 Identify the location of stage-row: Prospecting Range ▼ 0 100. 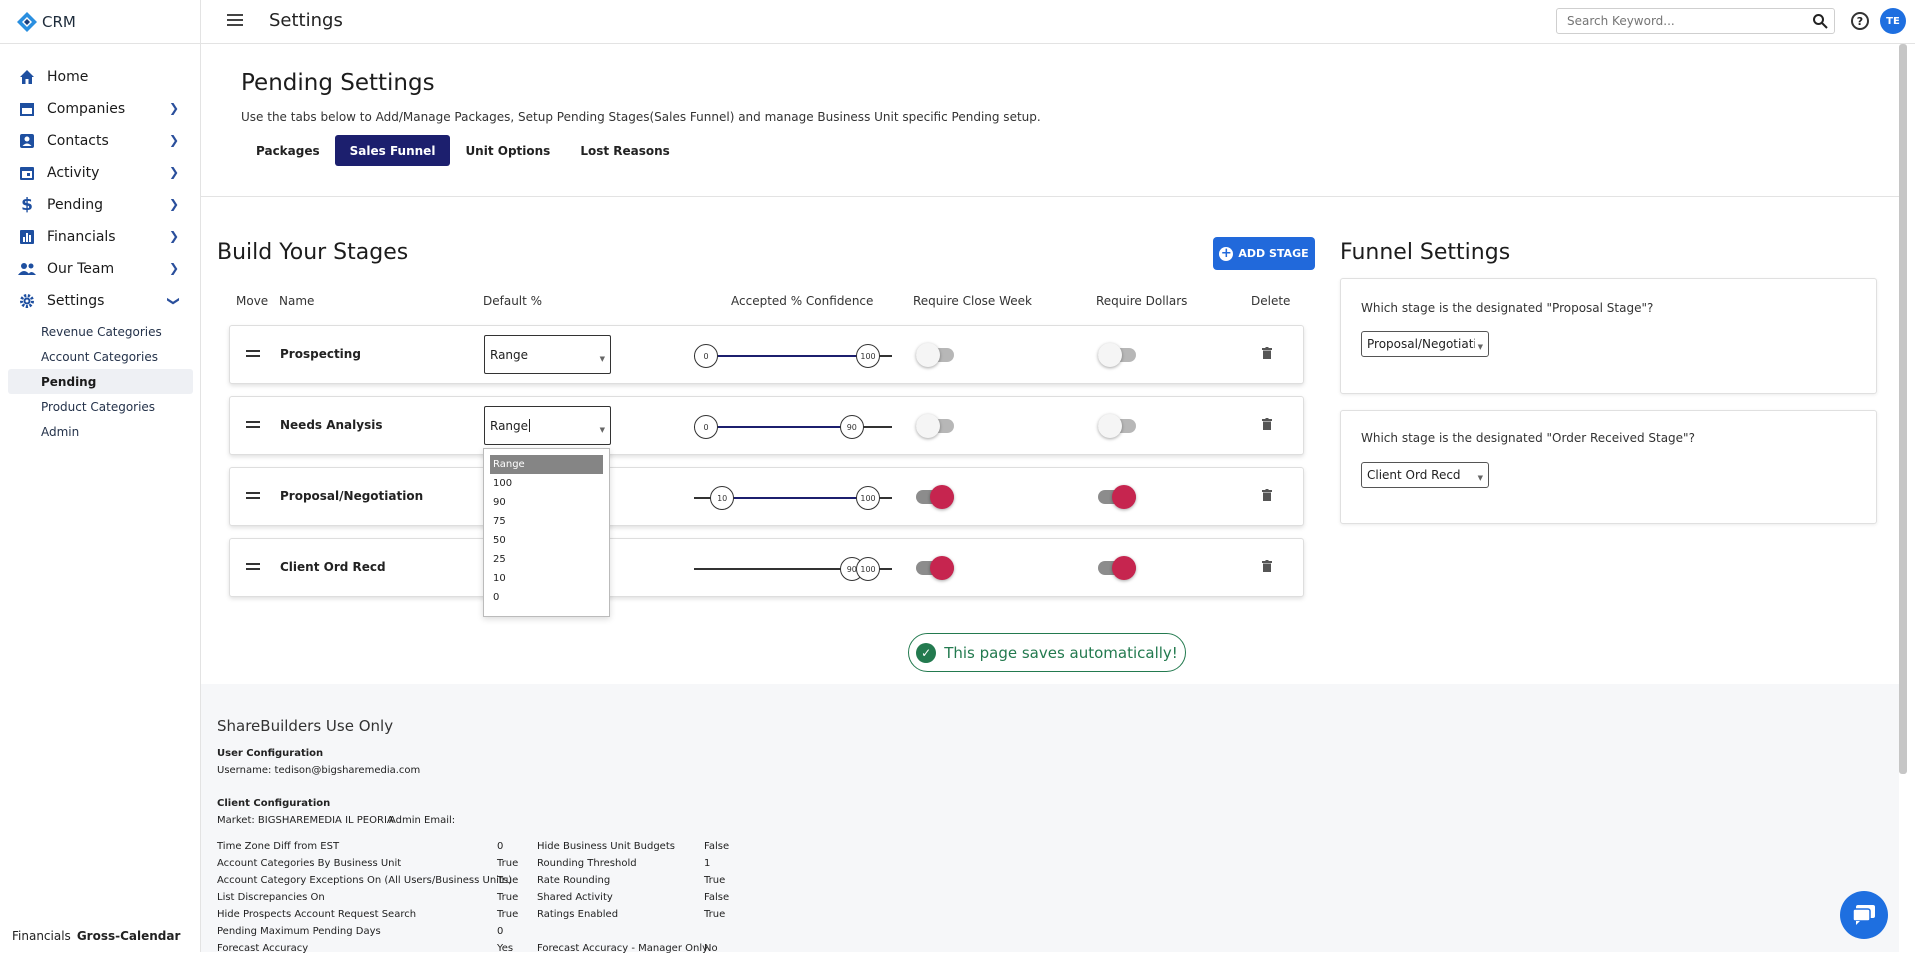
(766, 354).